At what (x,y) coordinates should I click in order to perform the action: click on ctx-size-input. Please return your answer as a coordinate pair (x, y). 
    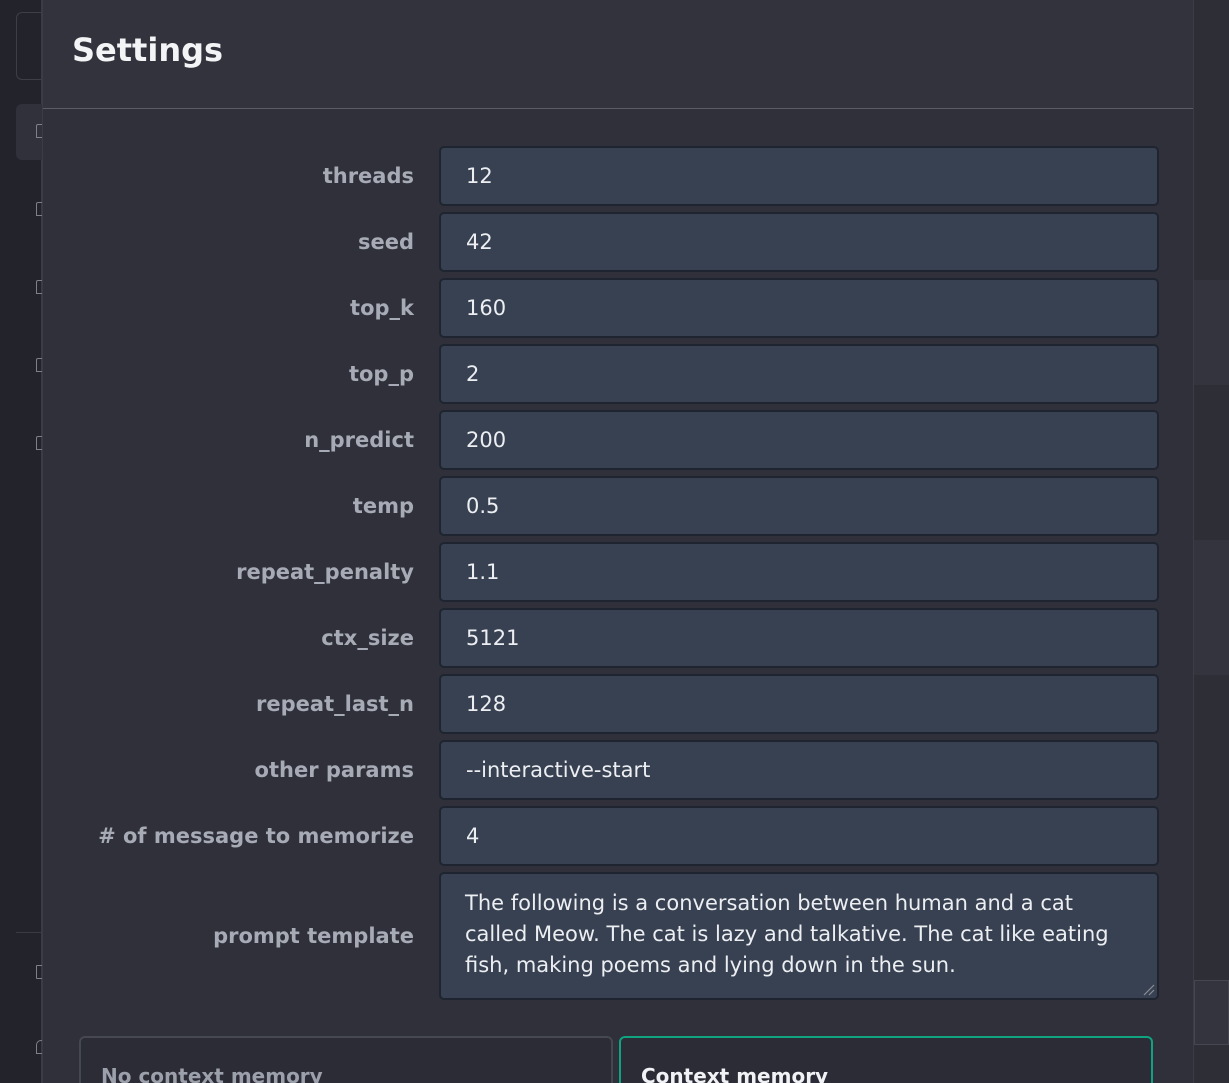
    Looking at the image, I should click on (799, 638).